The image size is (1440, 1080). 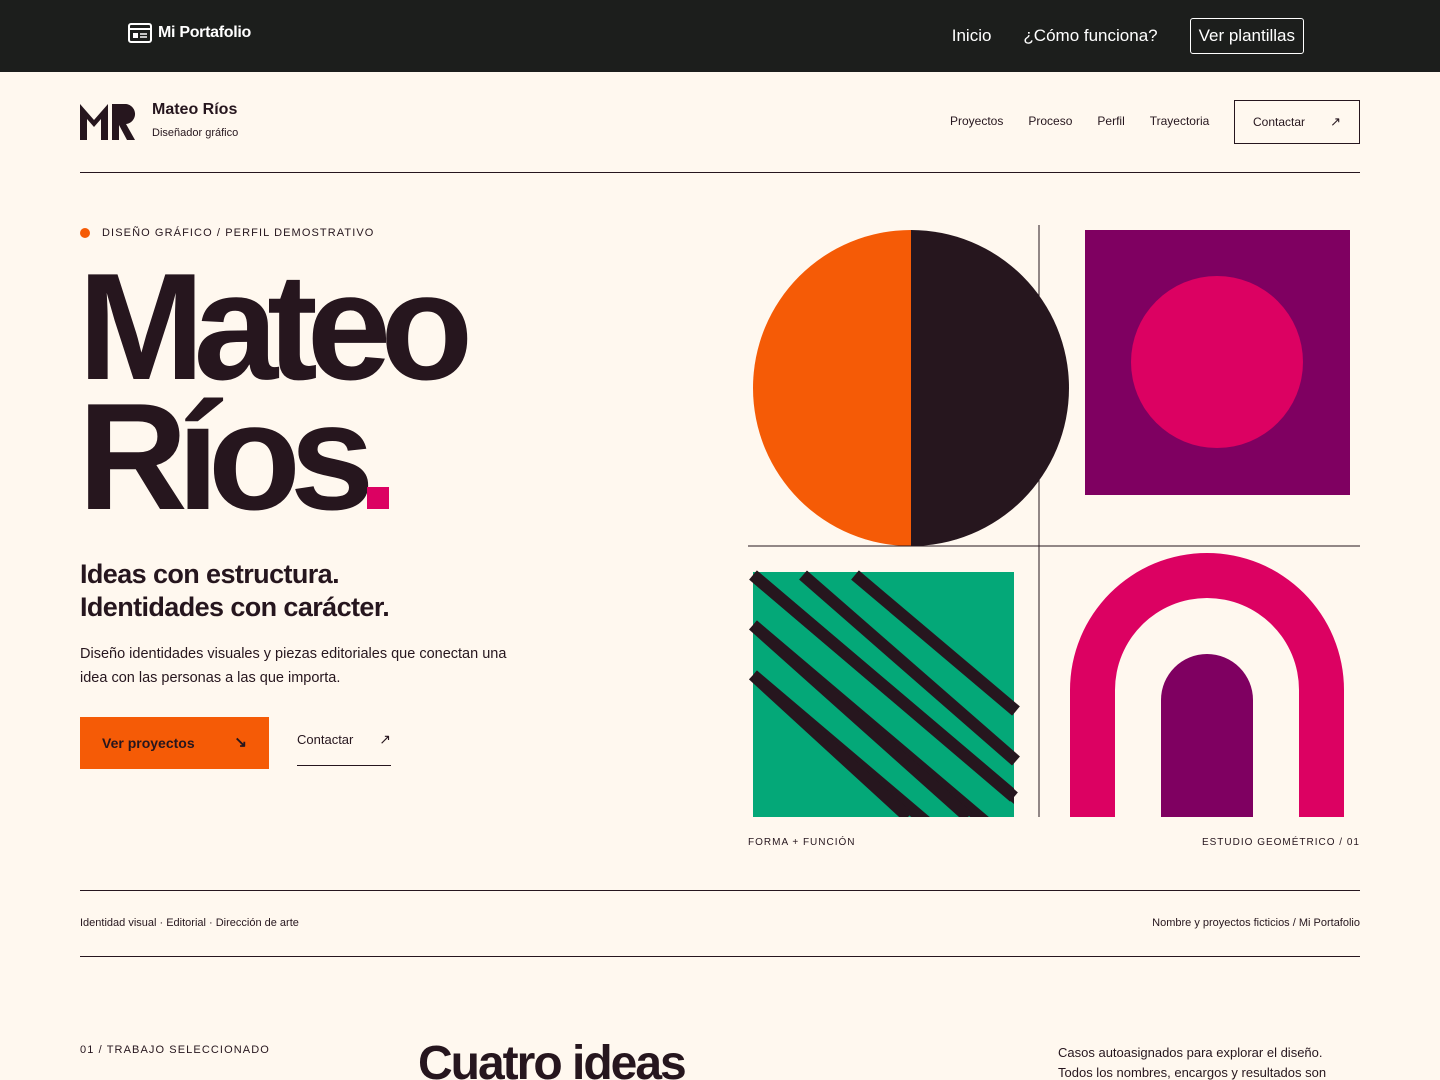 What do you see at coordinates (378, 498) in the screenshot?
I see `magenta-square-icon` at bounding box center [378, 498].